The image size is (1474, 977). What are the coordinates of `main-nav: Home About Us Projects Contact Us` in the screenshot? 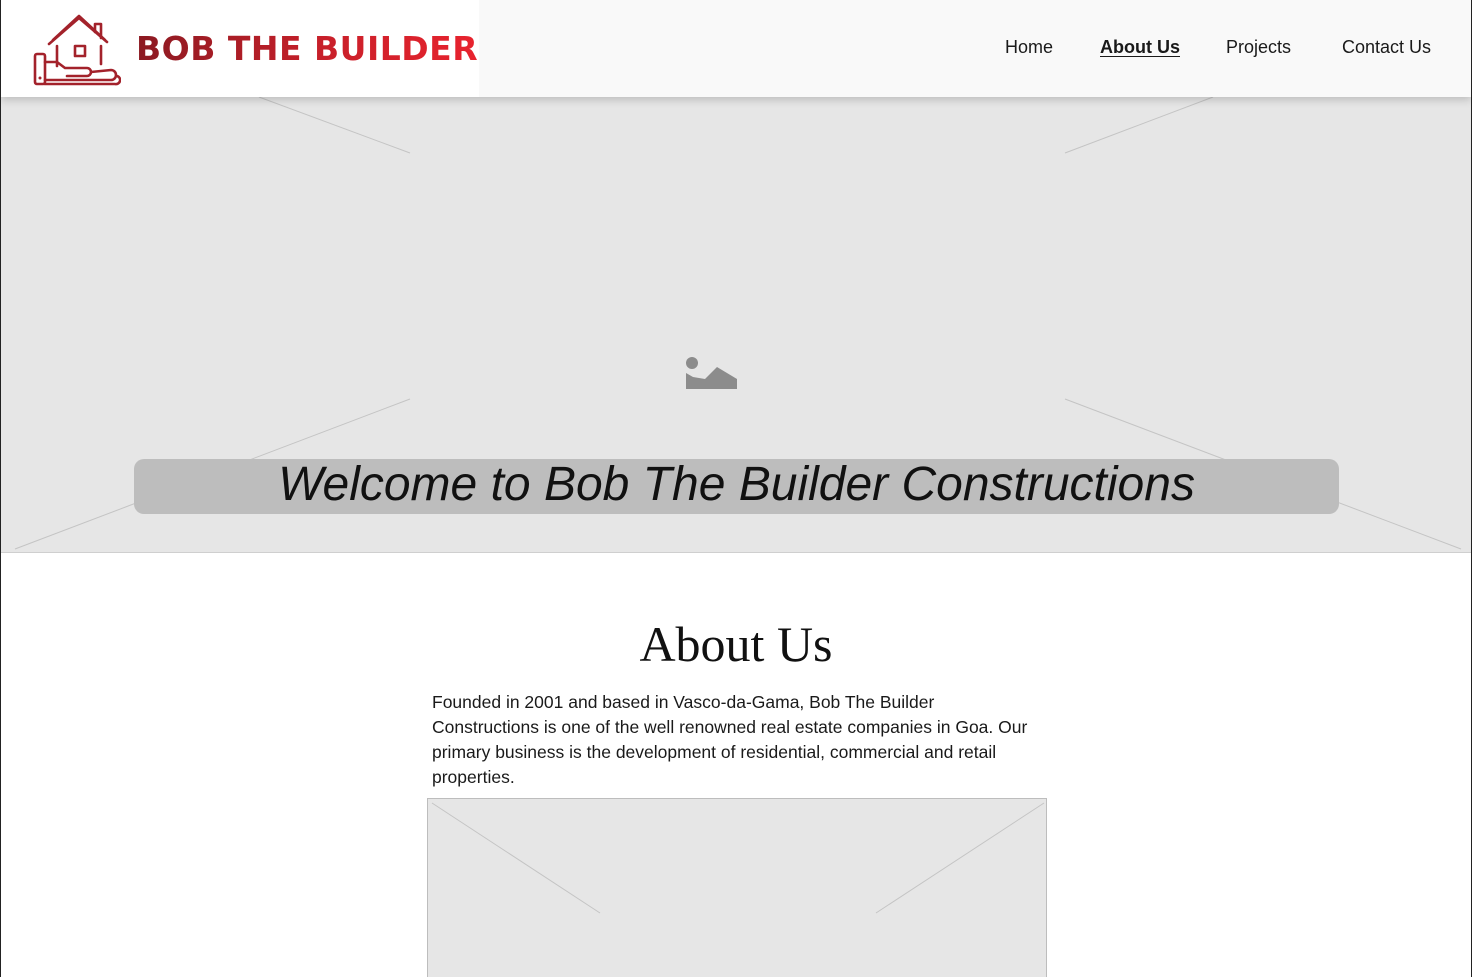 It's located at (1231, 48).